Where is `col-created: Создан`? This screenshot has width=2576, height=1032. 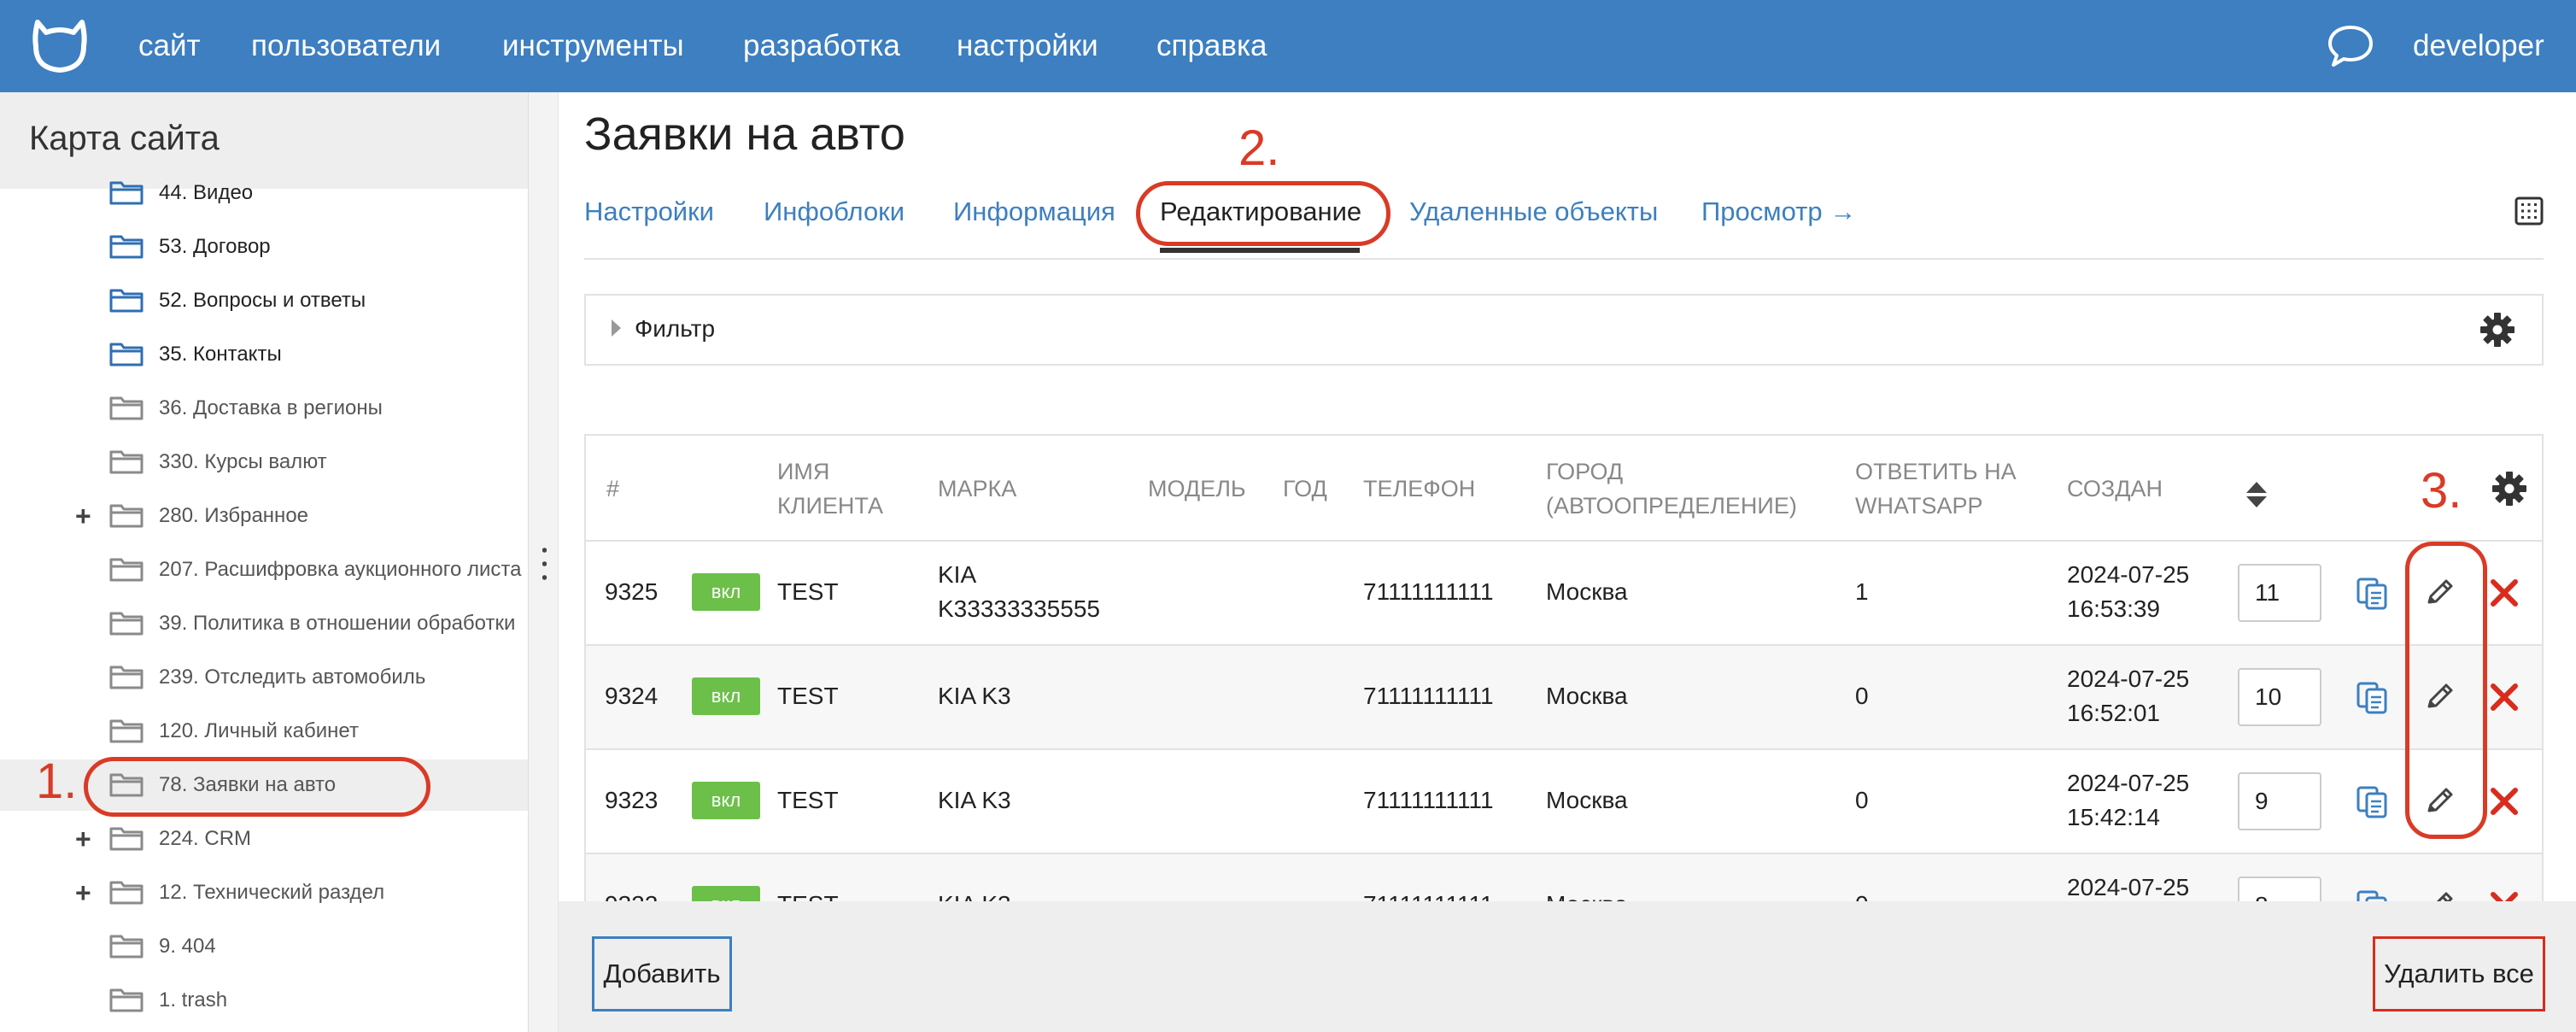 col-created: Создан is located at coordinates (2115, 489).